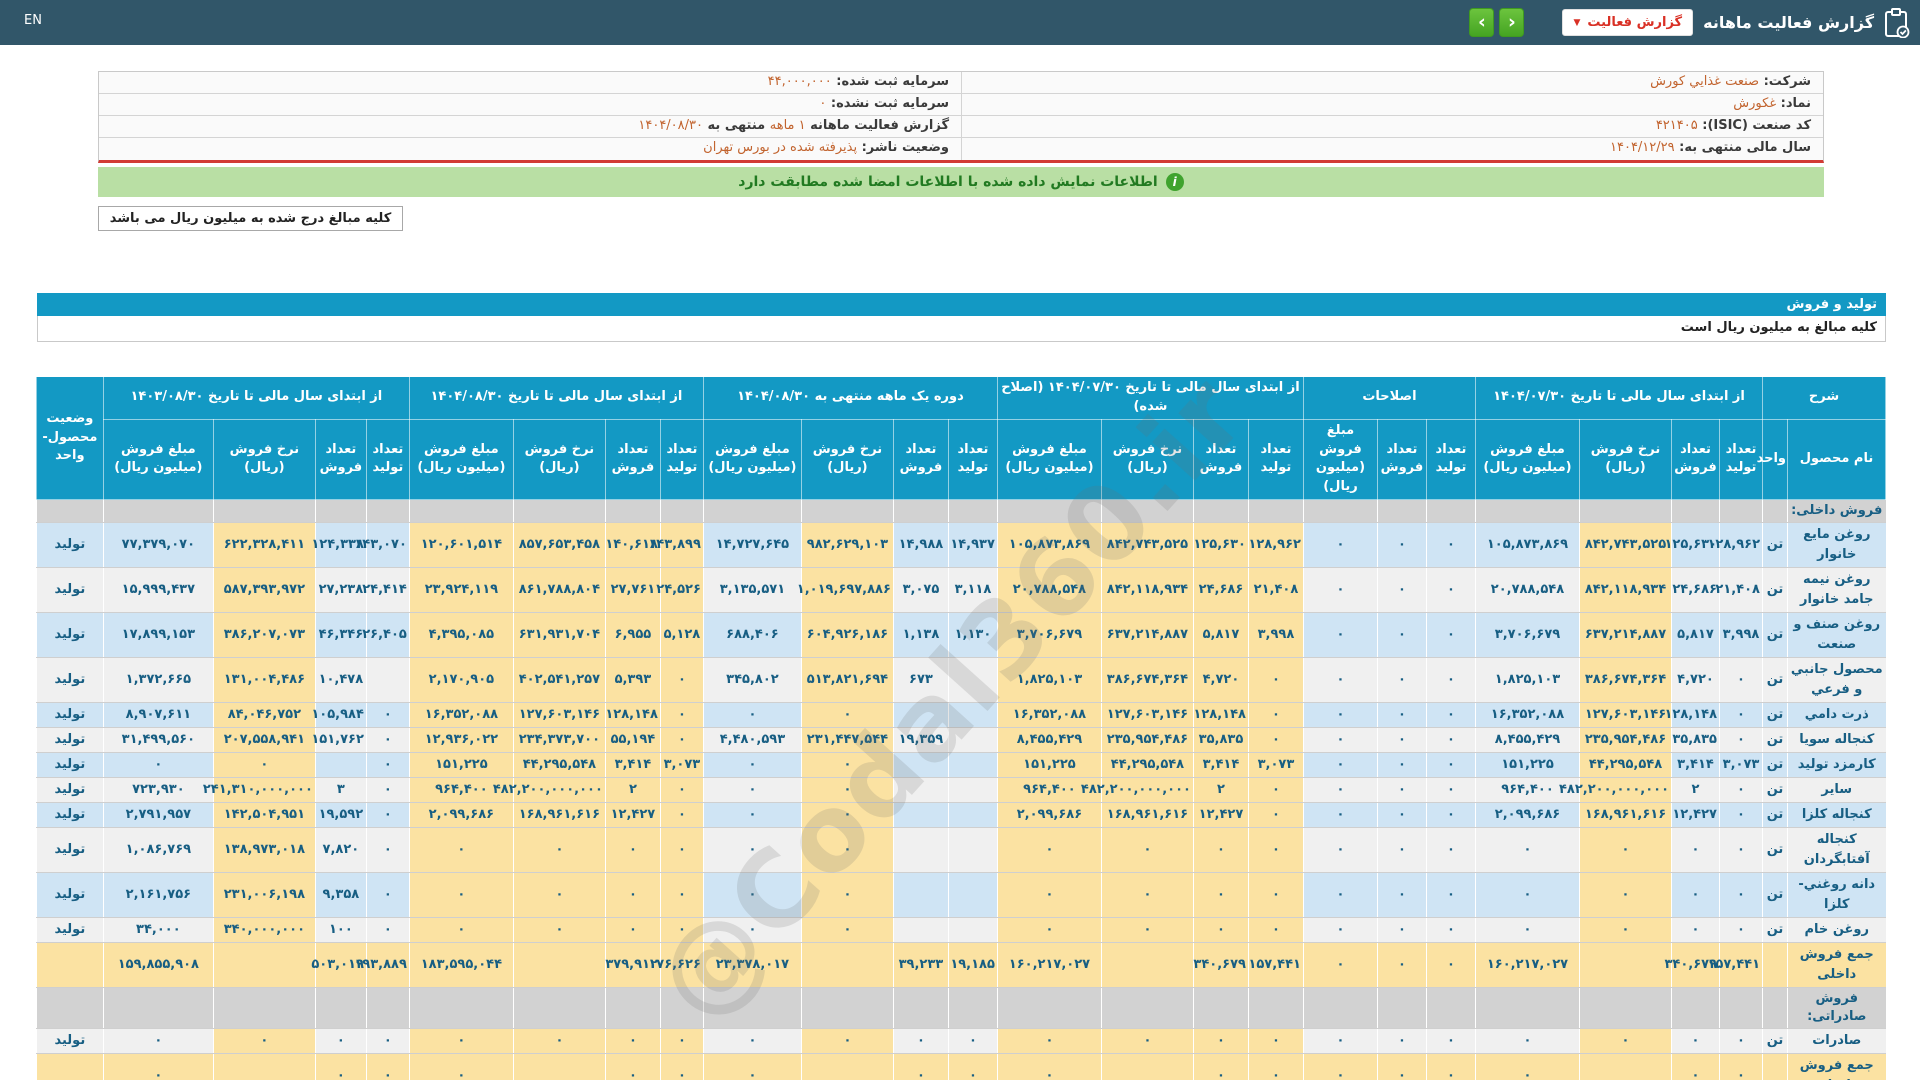 Image resolution: width=1920 pixels, height=1080 pixels. Describe the element at coordinates (556, 398) in the screenshot. I see `column-group-header: از ابتدای سال مالی تا تاریخ ۱۴۰۴/۰۸/۳۰` at that location.